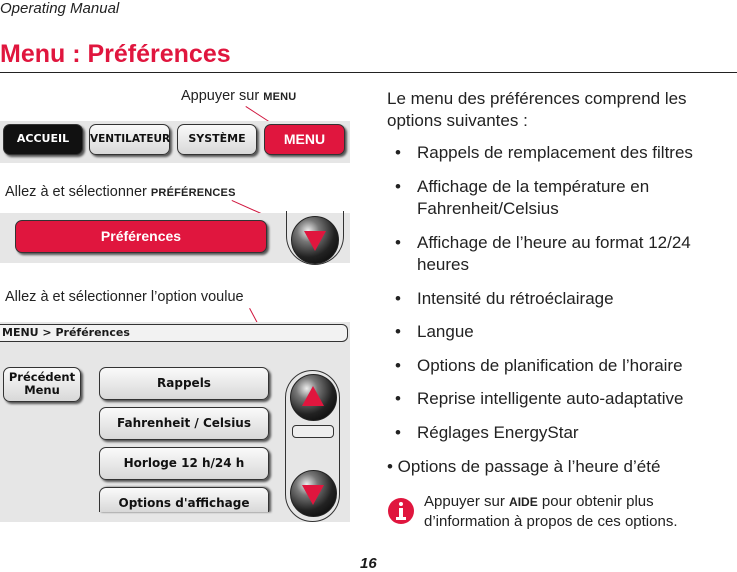 The image size is (737, 572). What do you see at coordinates (78, 192) in the screenshot?
I see `step2-caption-text: Allez à et sélectionner` at bounding box center [78, 192].